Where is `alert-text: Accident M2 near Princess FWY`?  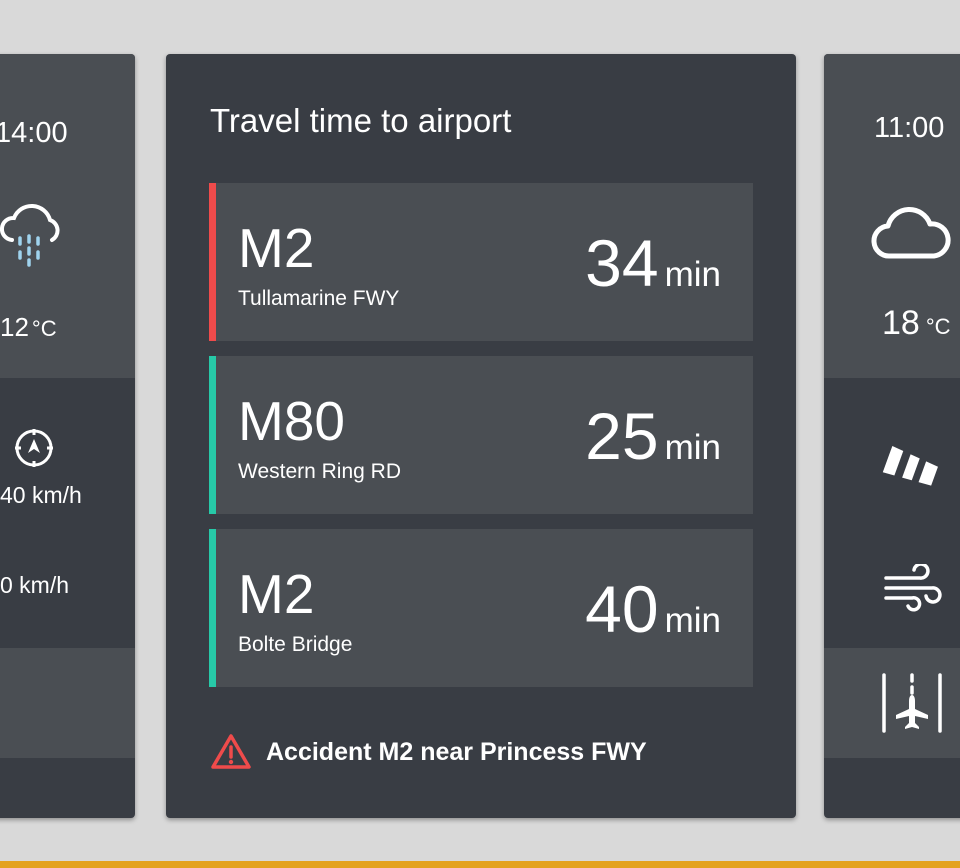 alert-text: Accident M2 near Princess FWY is located at coordinates (456, 751).